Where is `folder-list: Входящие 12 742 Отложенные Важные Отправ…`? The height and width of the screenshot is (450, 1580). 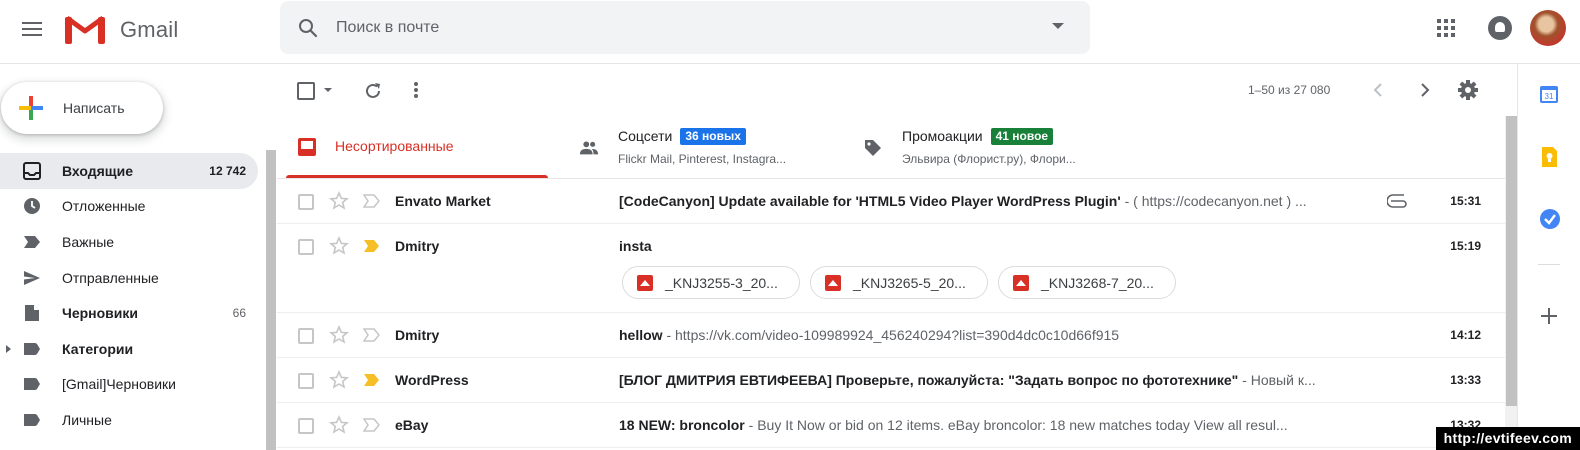
folder-list: Входящие 12 742 Отложенные Важные Отправ… is located at coordinates (129, 295).